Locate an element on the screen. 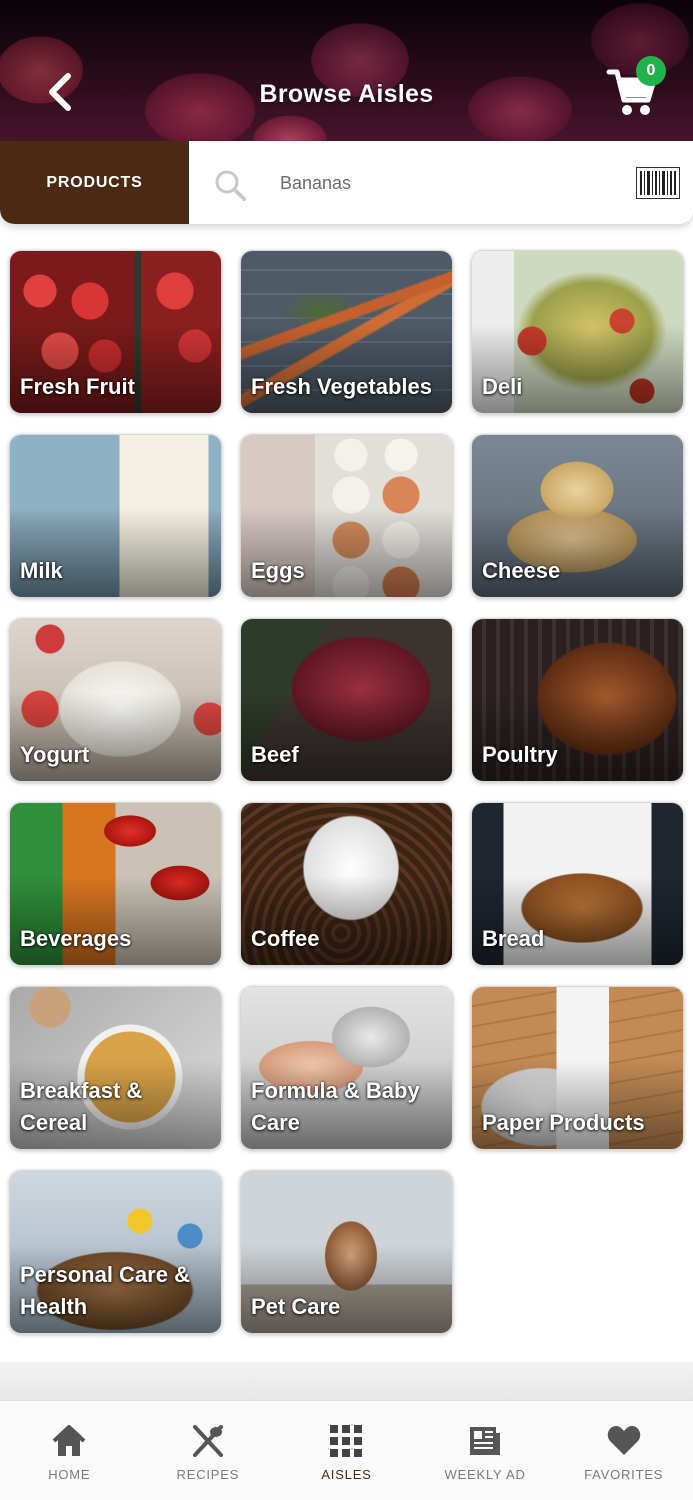 This screenshot has width=693, height=1500. aisle-tile-fresh-vegetables: Fresh Vegetables is located at coordinates (346, 332).